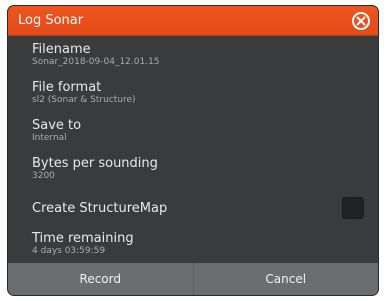 The width and height of the screenshot is (386, 301). What do you see at coordinates (100, 279) in the screenshot?
I see `record-button: Record` at bounding box center [100, 279].